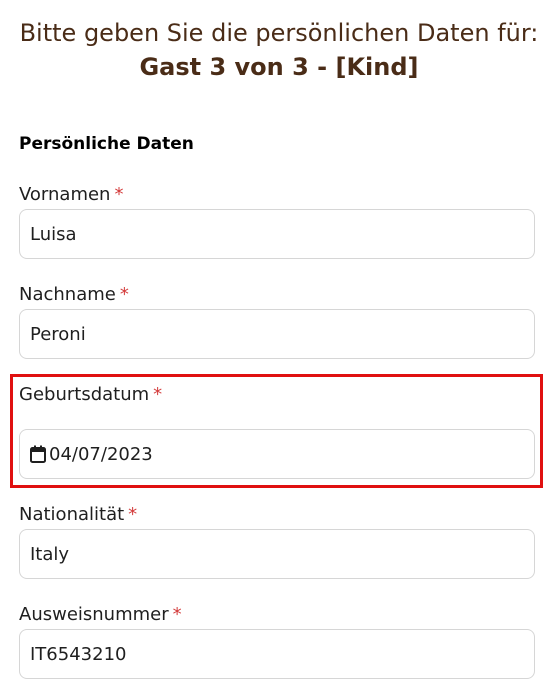 The image size is (558, 694). Describe the element at coordinates (279, 67) in the screenshot. I see `heading-guest-label: Gast 3 von 3 - [Kind]` at that location.